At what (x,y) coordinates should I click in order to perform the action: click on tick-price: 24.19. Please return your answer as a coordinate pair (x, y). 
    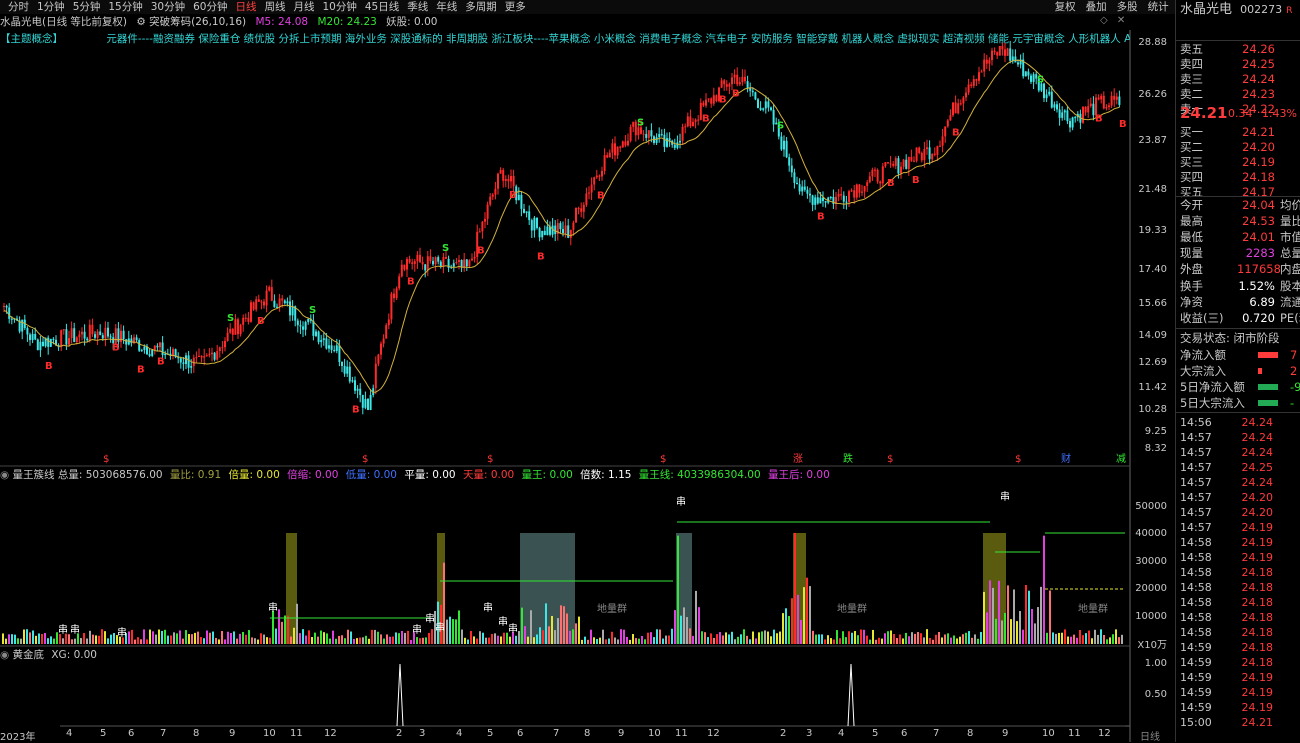
    Looking at the image, I should click on (1257, 527).